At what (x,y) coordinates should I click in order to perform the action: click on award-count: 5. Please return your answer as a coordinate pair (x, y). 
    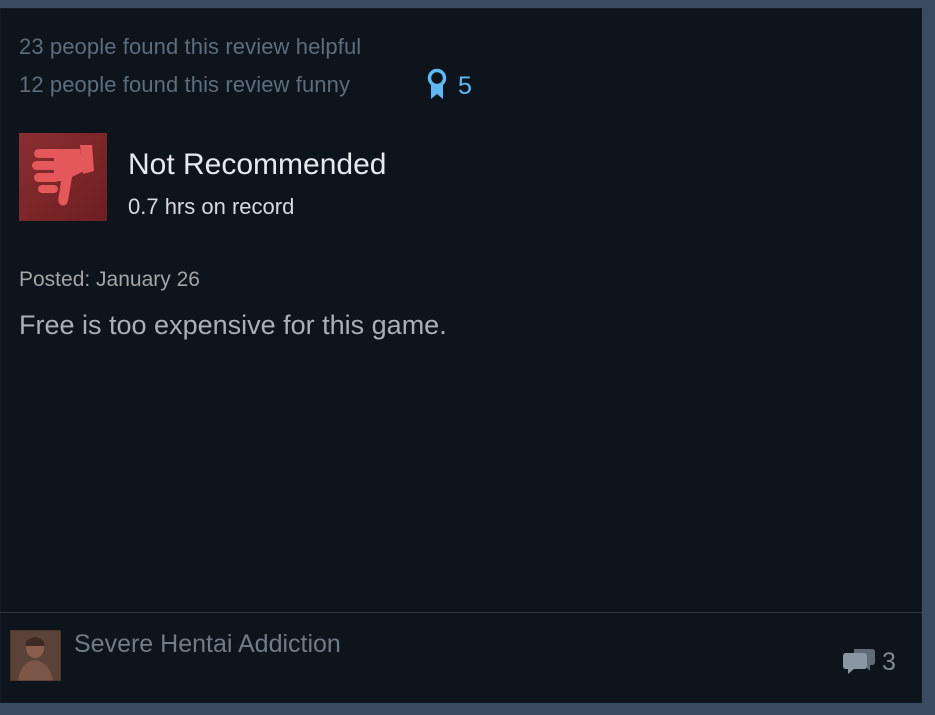
    Looking at the image, I should click on (465, 86).